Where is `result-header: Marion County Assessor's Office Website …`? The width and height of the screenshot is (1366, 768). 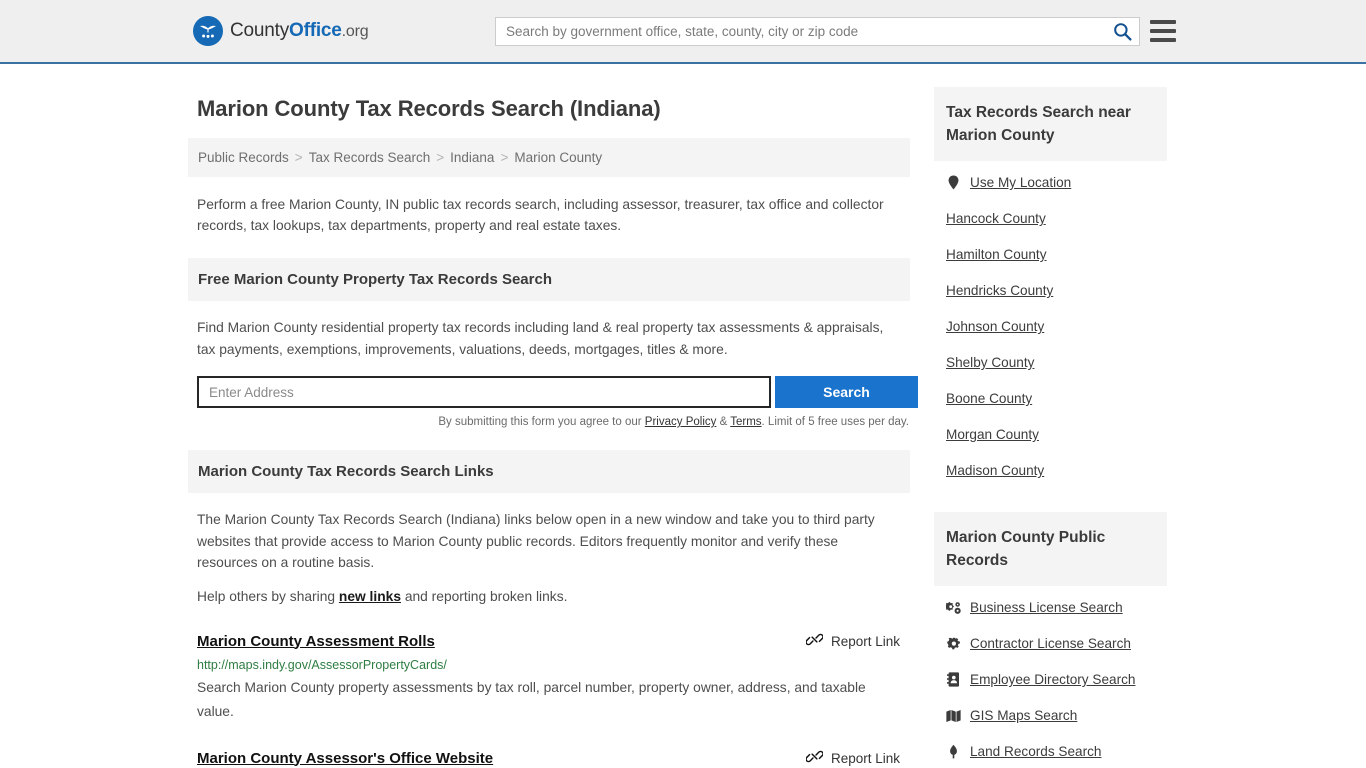
result-header: Marion County Assessor's Office Website … is located at coordinates (548, 758).